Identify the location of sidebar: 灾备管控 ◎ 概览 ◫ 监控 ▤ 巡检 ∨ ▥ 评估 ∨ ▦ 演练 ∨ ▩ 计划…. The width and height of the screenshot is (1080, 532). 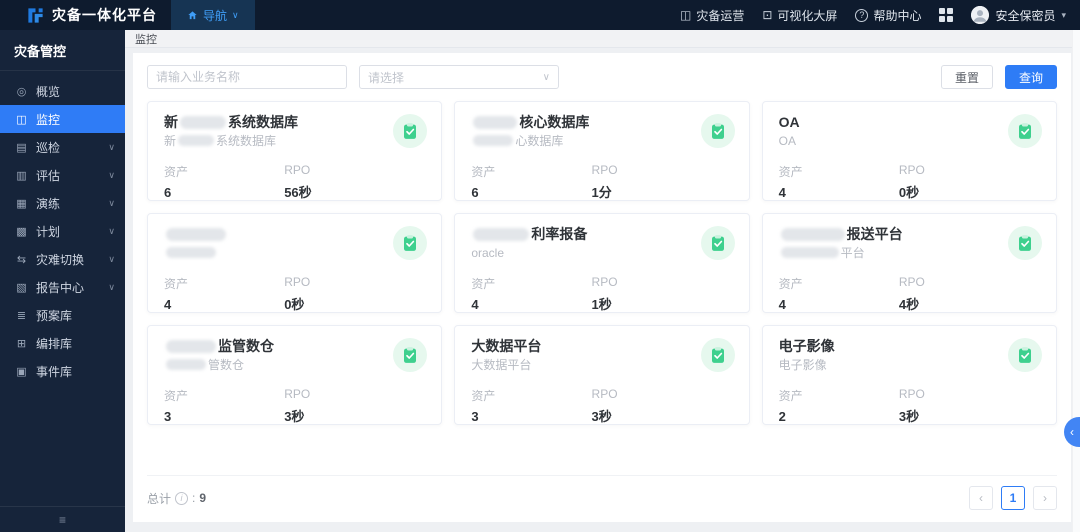
(62, 281).